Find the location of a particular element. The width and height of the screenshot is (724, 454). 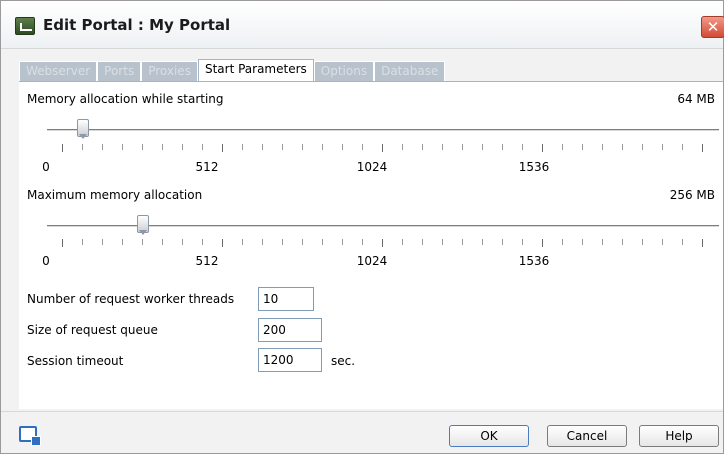

help-button: Help is located at coordinates (679, 436).